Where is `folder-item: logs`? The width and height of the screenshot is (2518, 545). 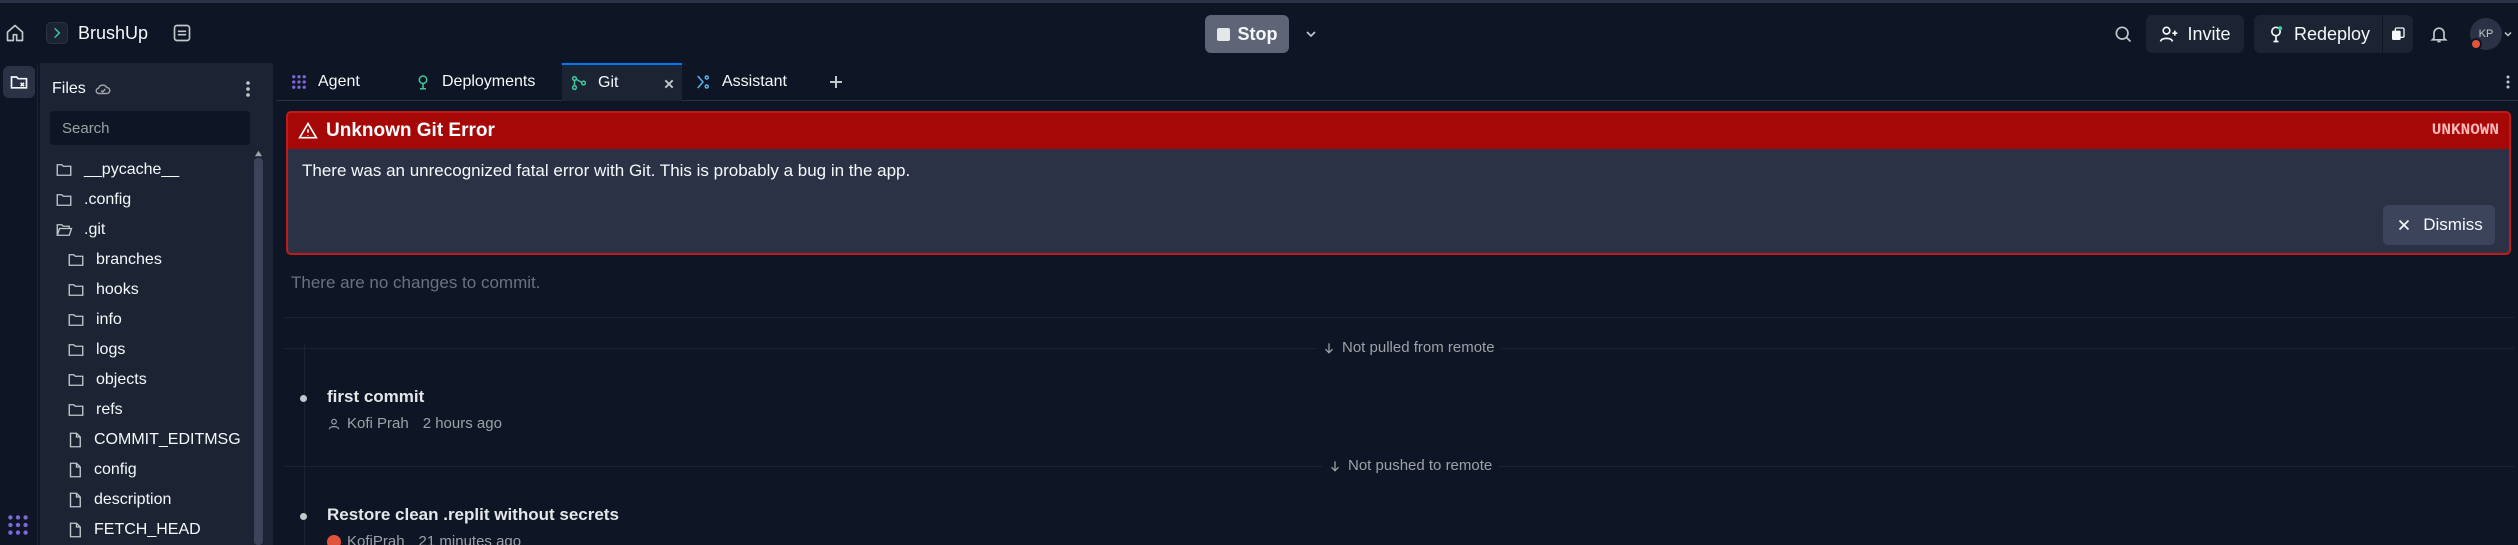
folder-item: logs is located at coordinates (151, 350).